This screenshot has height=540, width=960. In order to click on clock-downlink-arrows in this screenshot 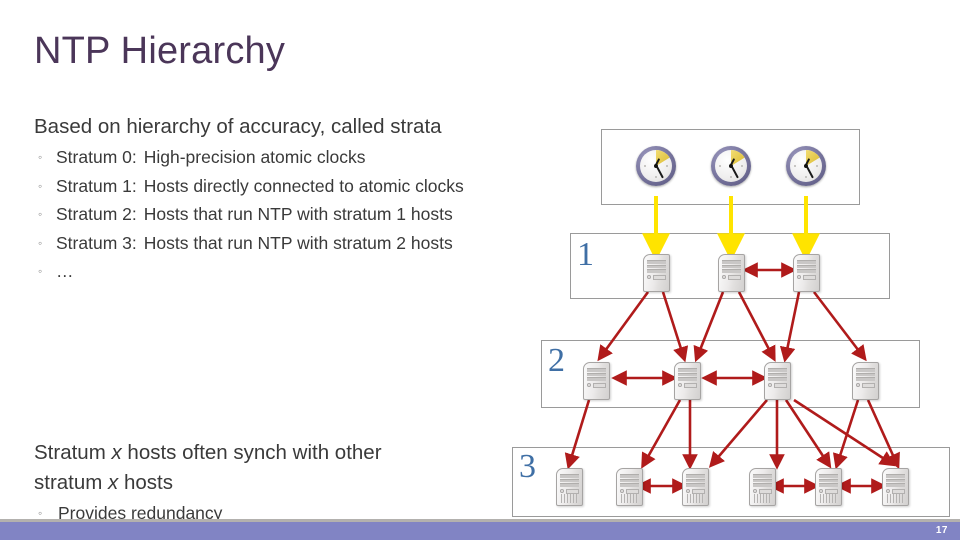, I will do `click(731, 229)`.